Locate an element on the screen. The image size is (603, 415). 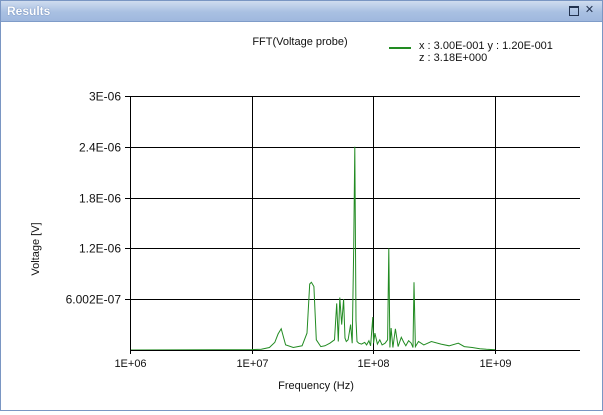
x-tick-label: 1E+09 is located at coordinates (495, 364).